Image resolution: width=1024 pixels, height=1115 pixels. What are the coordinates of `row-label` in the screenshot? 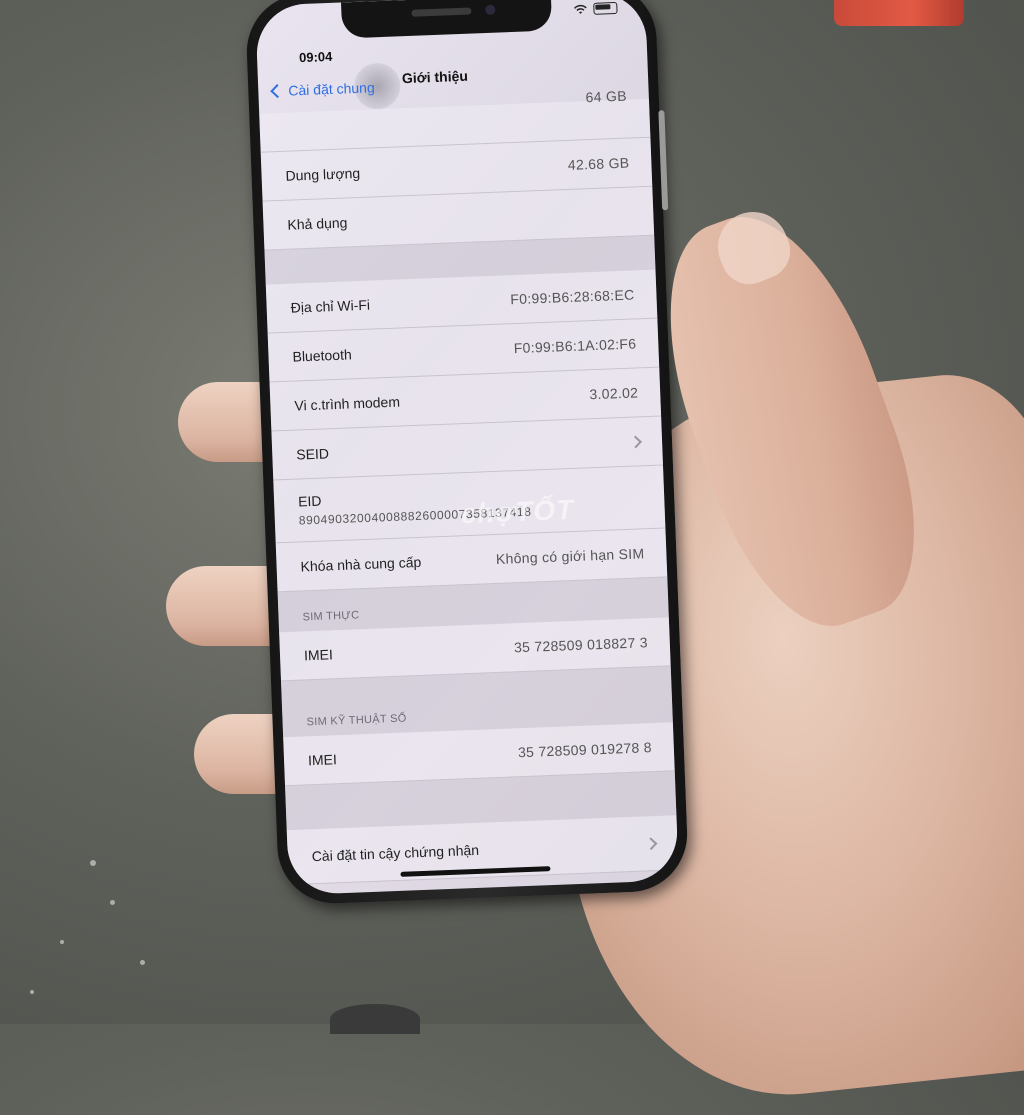 It's located at (435, 126).